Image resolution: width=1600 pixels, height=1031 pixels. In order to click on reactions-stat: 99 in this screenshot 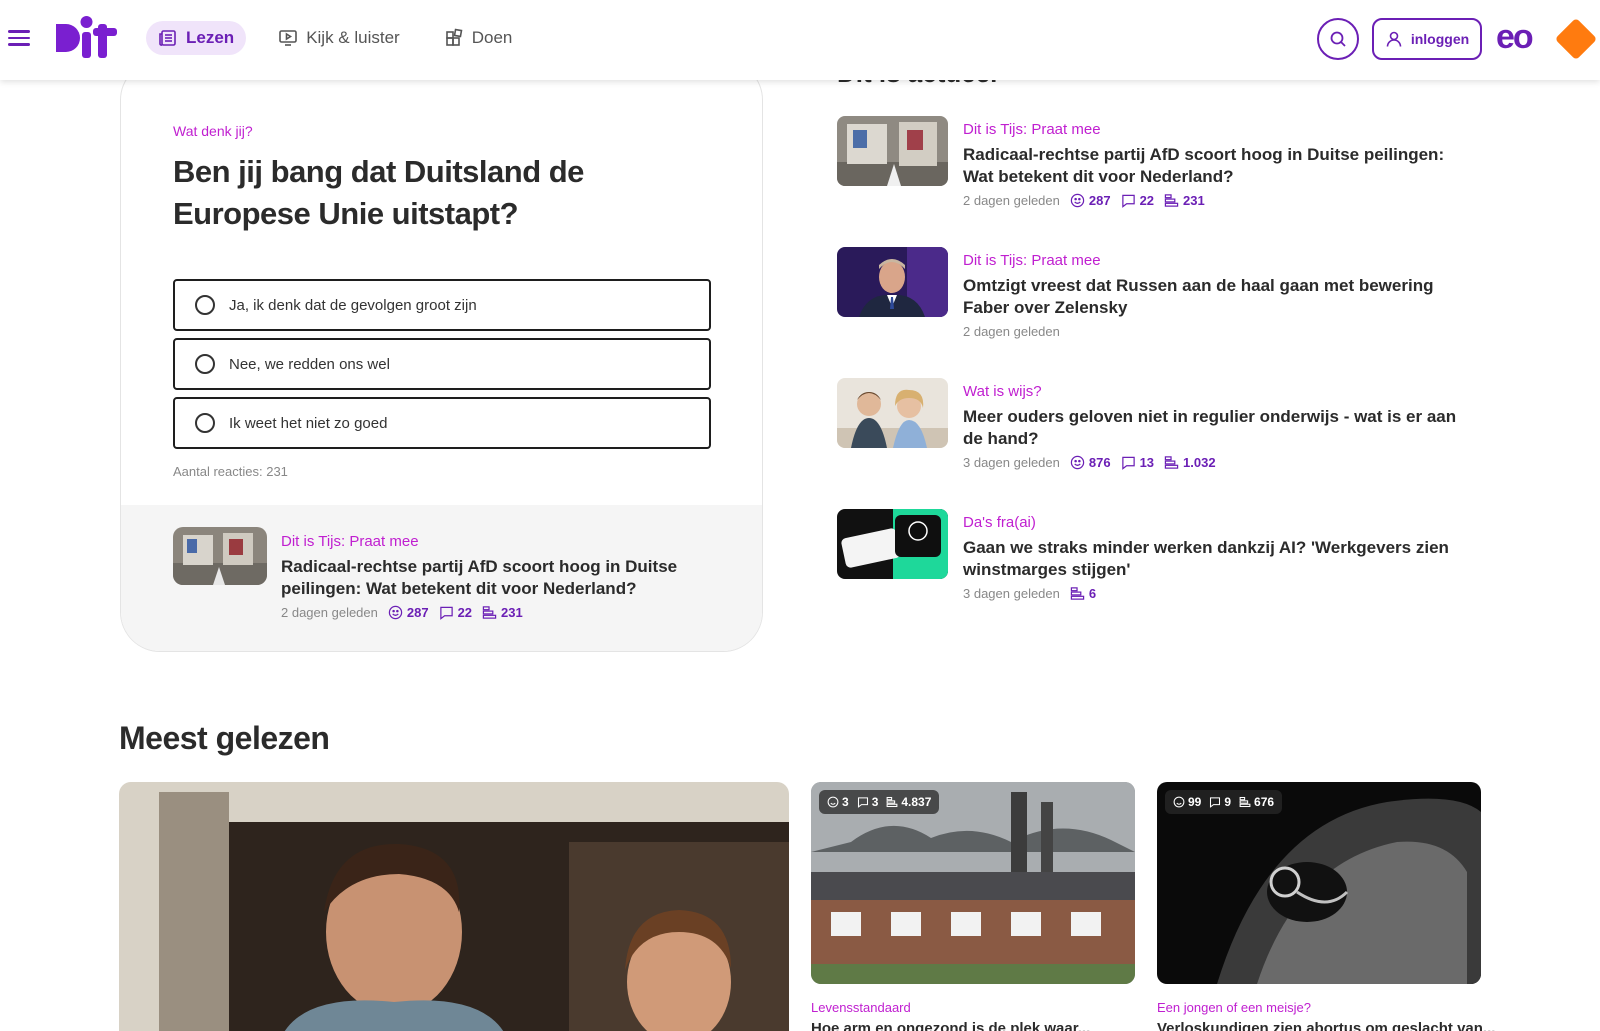, I will do `click(1187, 802)`.